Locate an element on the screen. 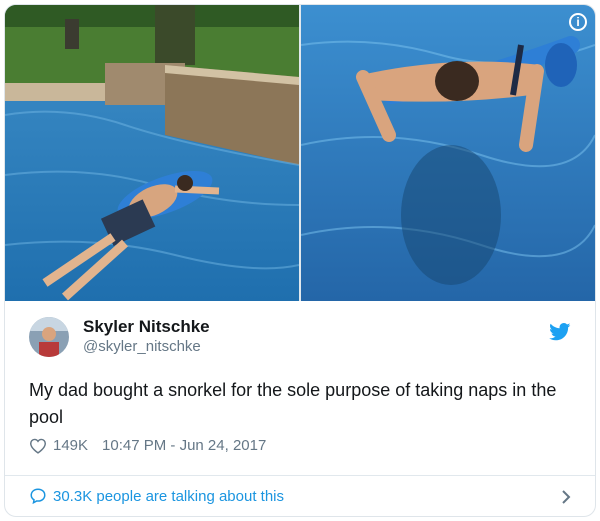 Image resolution: width=600 pixels, height=521 pixels. chevron-right-icon is located at coordinates (566, 497).